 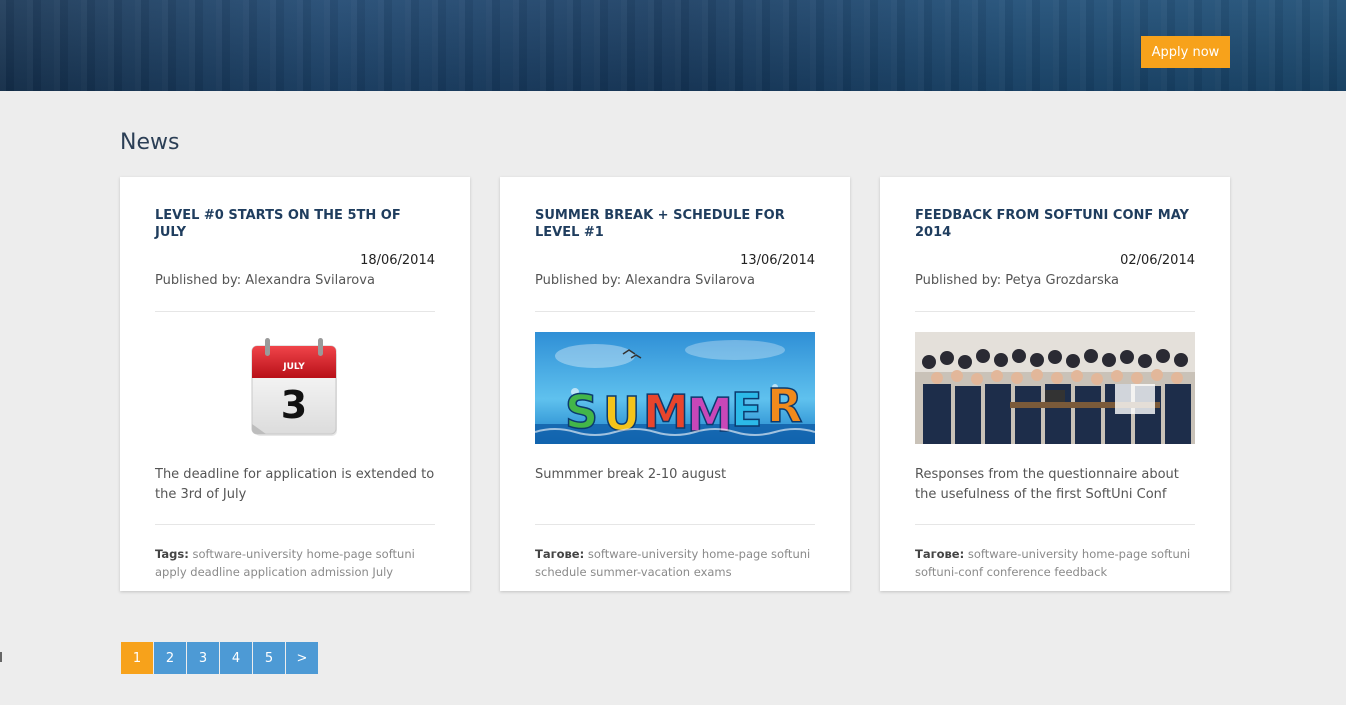 What do you see at coordinates (295, 224) in the screenshot?
I see `news-title-link: Level #0 starts on the 5th of July` at bounding box center [295, 224].